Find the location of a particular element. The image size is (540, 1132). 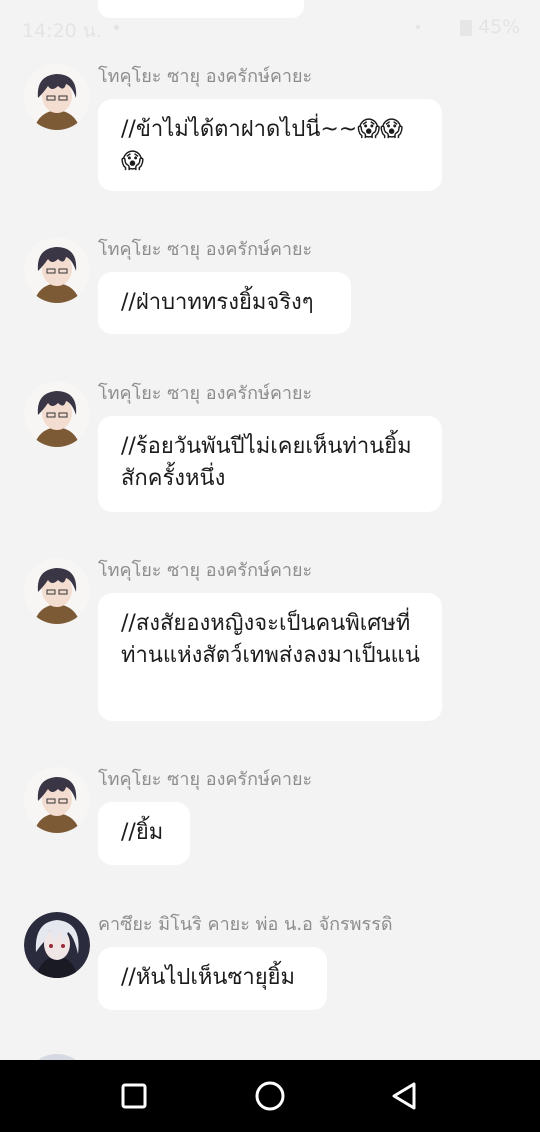

notification-dot-icon is located at coordinates (116, 27).